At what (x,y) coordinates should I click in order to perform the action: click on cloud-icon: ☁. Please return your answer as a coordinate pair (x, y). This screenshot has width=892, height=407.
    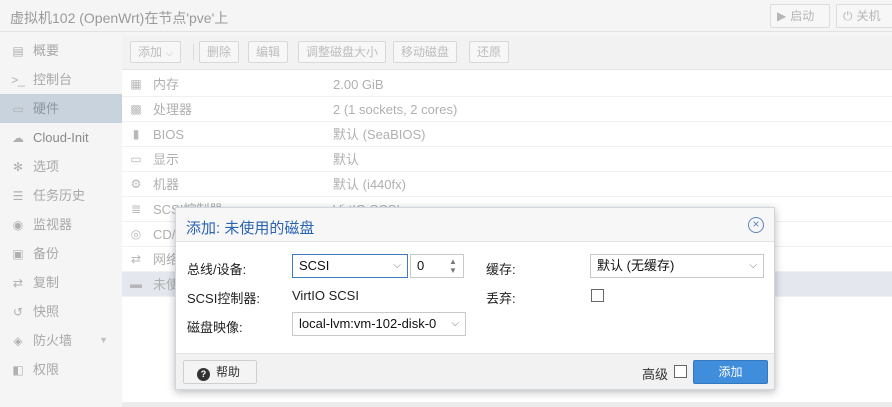
    Looking at the image, I should click on (18, 138).